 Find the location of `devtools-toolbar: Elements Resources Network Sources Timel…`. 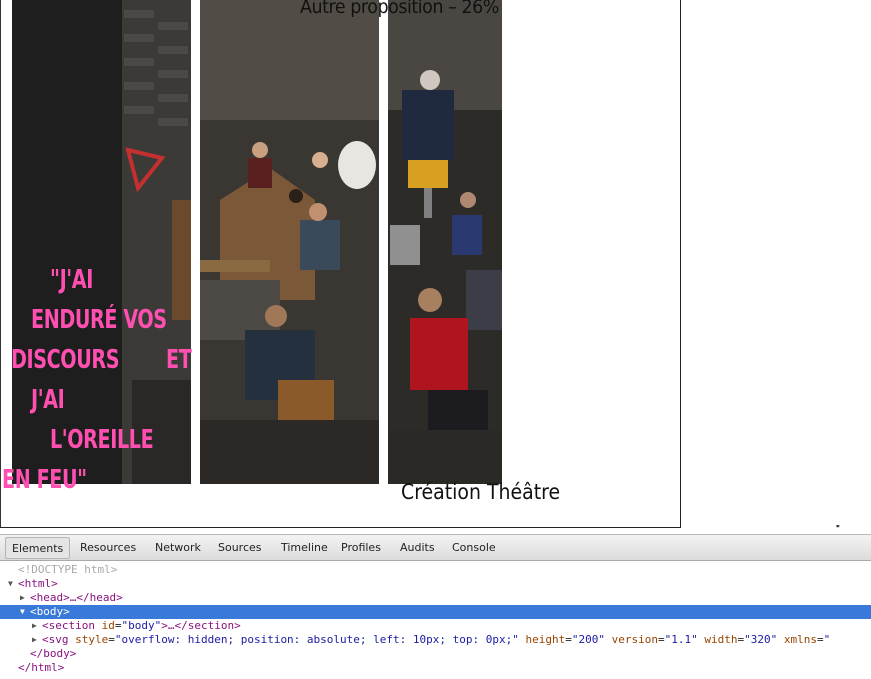

devtools-toolbar: Elements Resources Network Sources Timel… is located at coordinates (435, 548).